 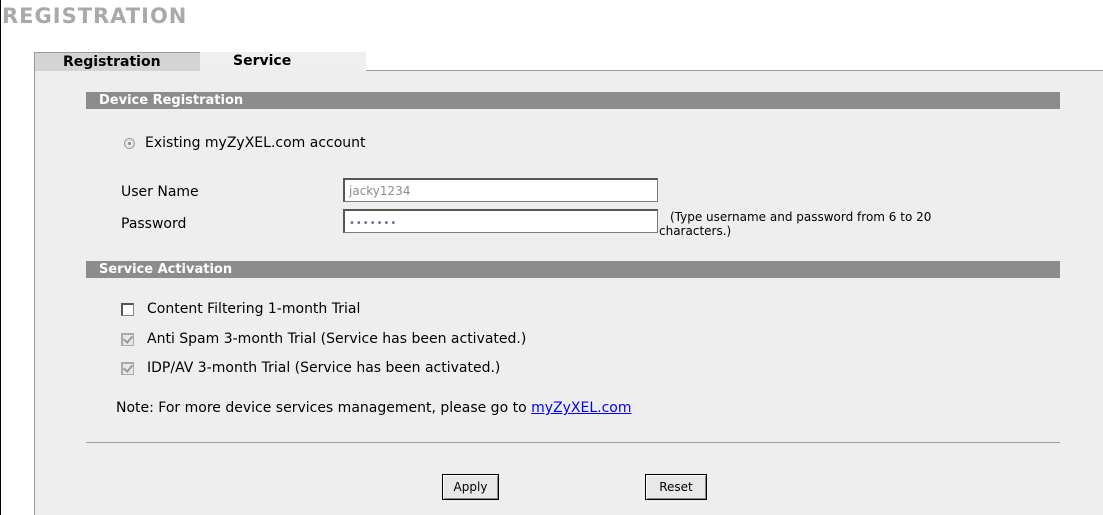 I want to click on device-registration-header: Device Registration, so click(x=573, y=100).